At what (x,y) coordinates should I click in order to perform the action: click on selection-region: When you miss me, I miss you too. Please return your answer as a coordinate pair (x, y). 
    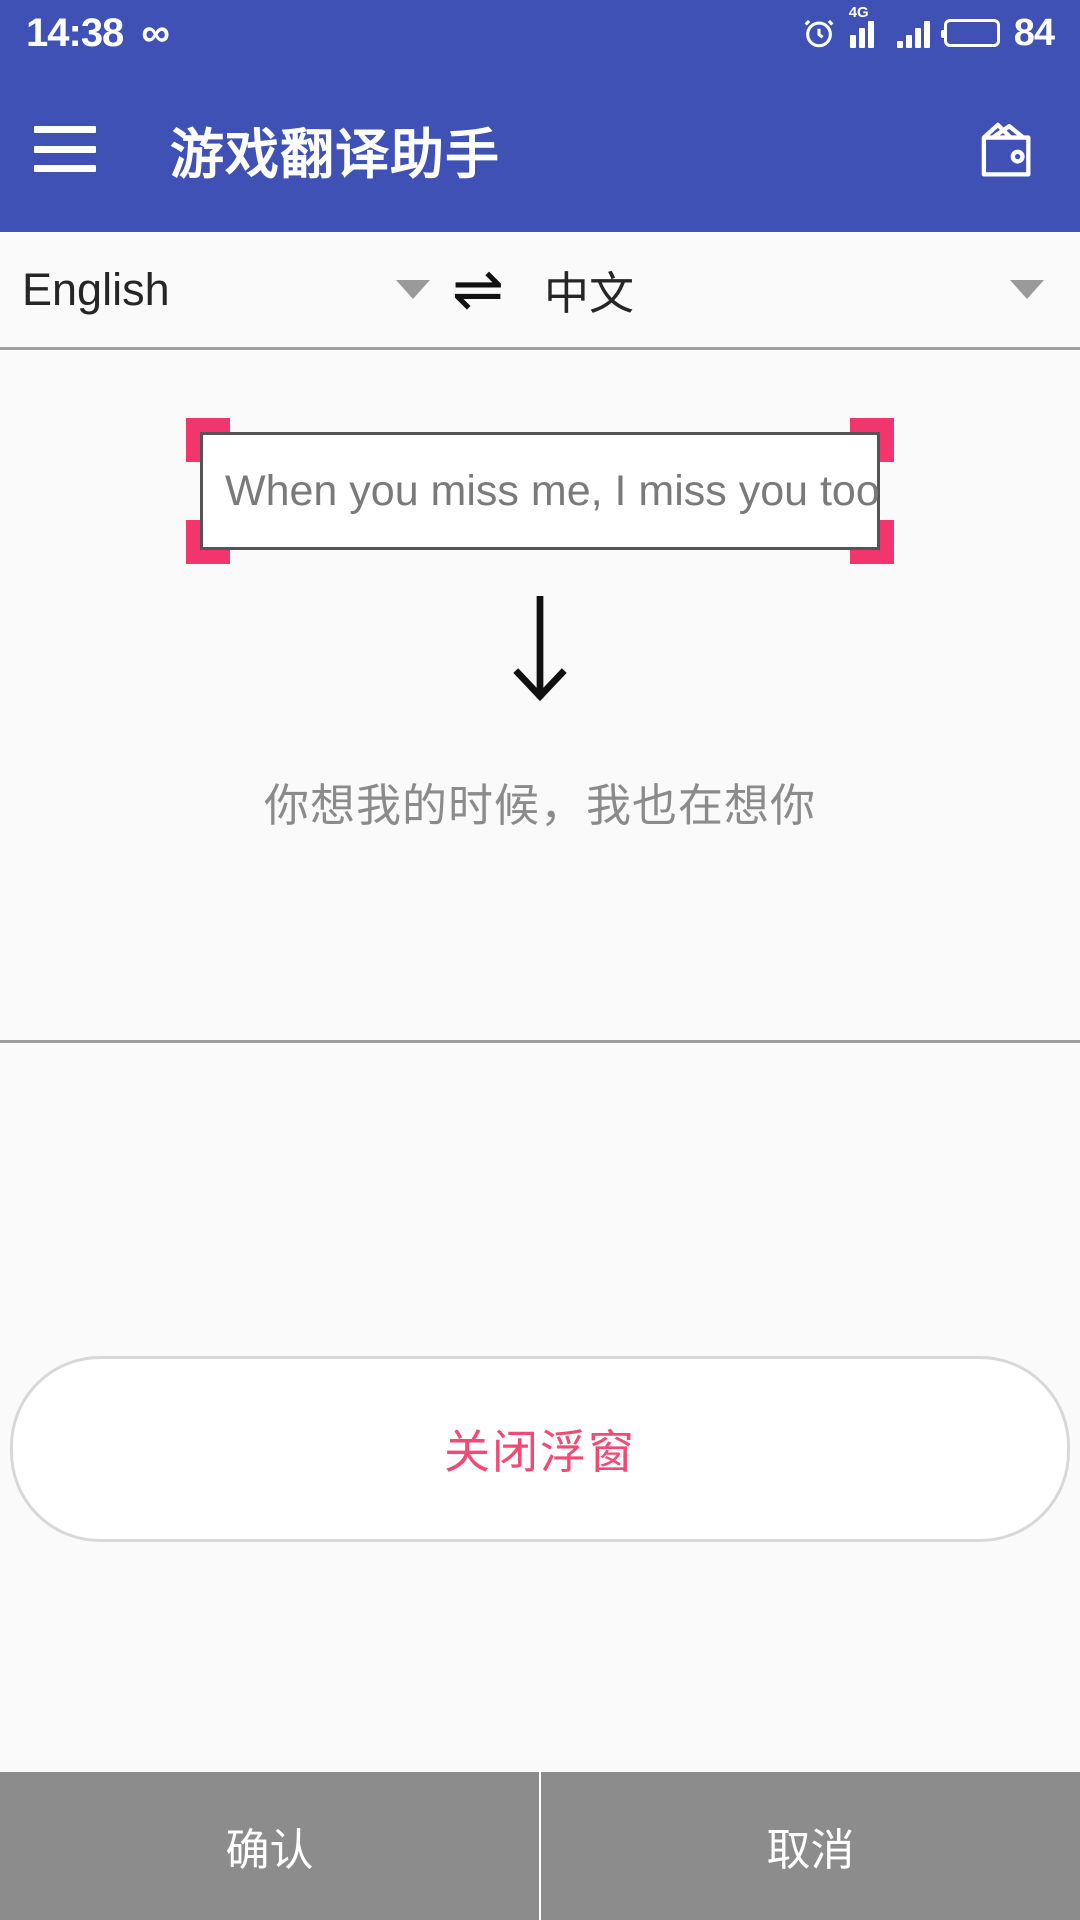
    Looking at the image, I should click on (540, 491).